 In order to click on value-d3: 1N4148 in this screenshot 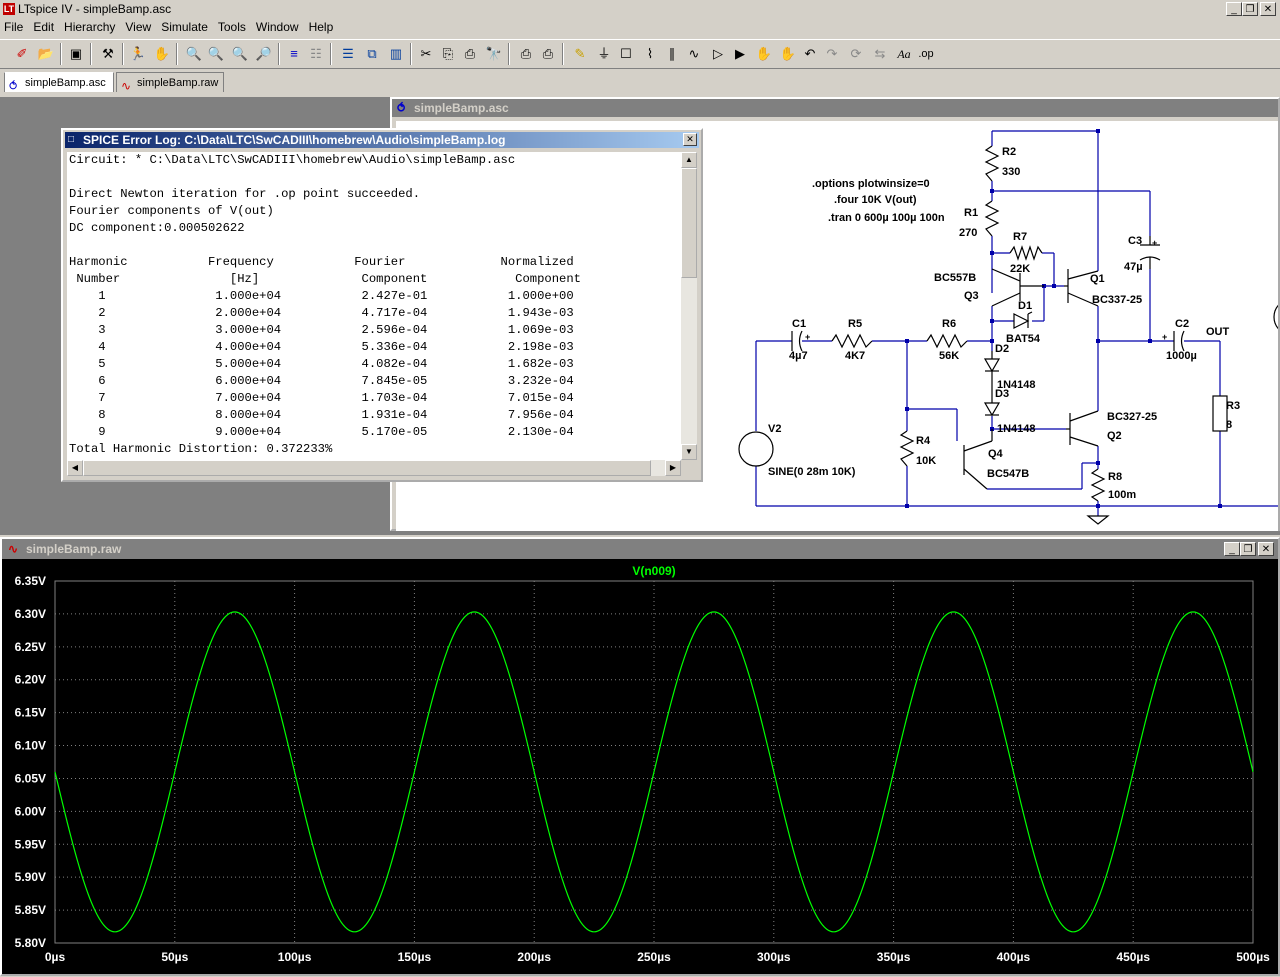, I will do `click(1016, 429)`.